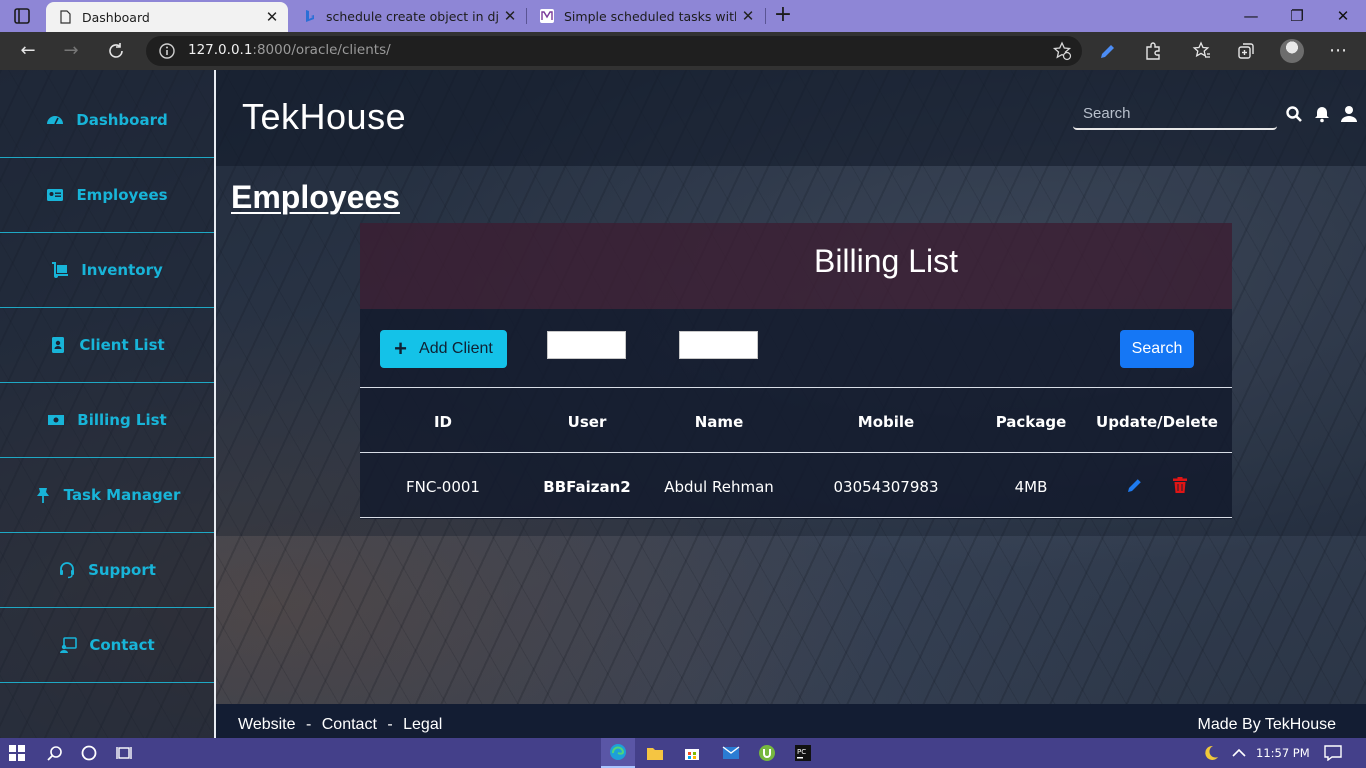  Describe the element at coordinates (1294, 114) in the screenshot. I see `search-icon` at that location.